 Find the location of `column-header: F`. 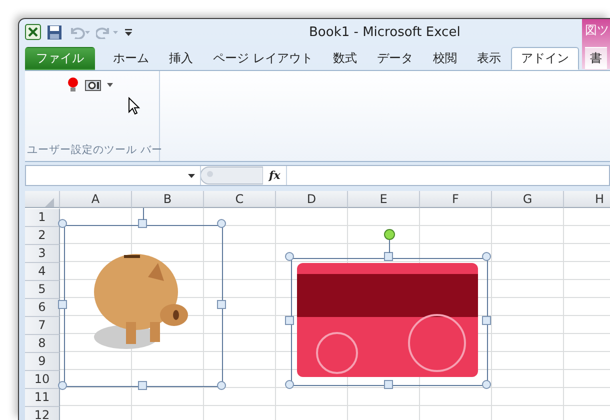

column-header: F is located at coordinates (456, 199).